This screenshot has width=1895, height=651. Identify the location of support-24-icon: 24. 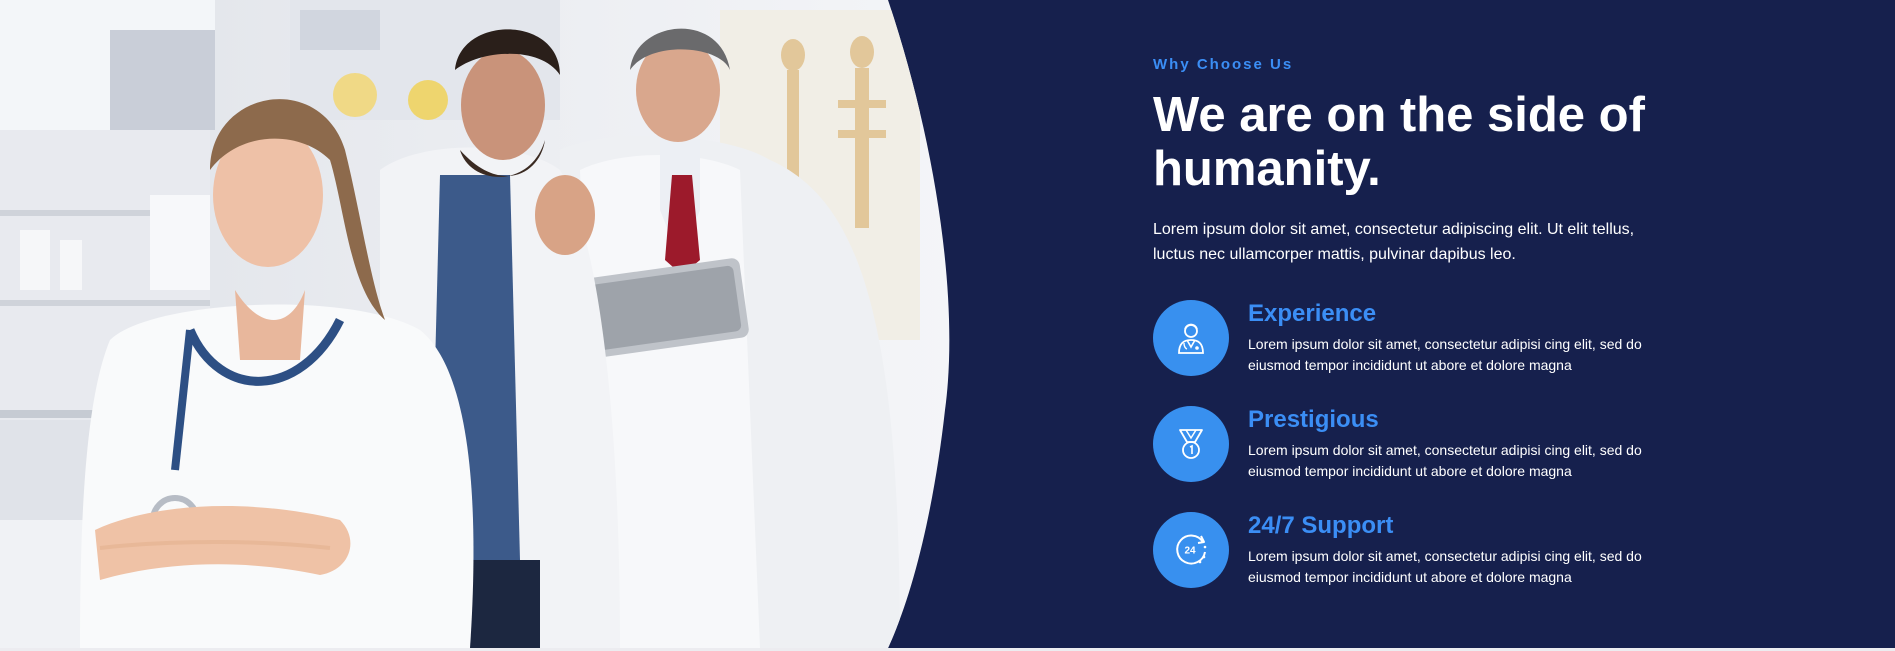
(1191, 550).